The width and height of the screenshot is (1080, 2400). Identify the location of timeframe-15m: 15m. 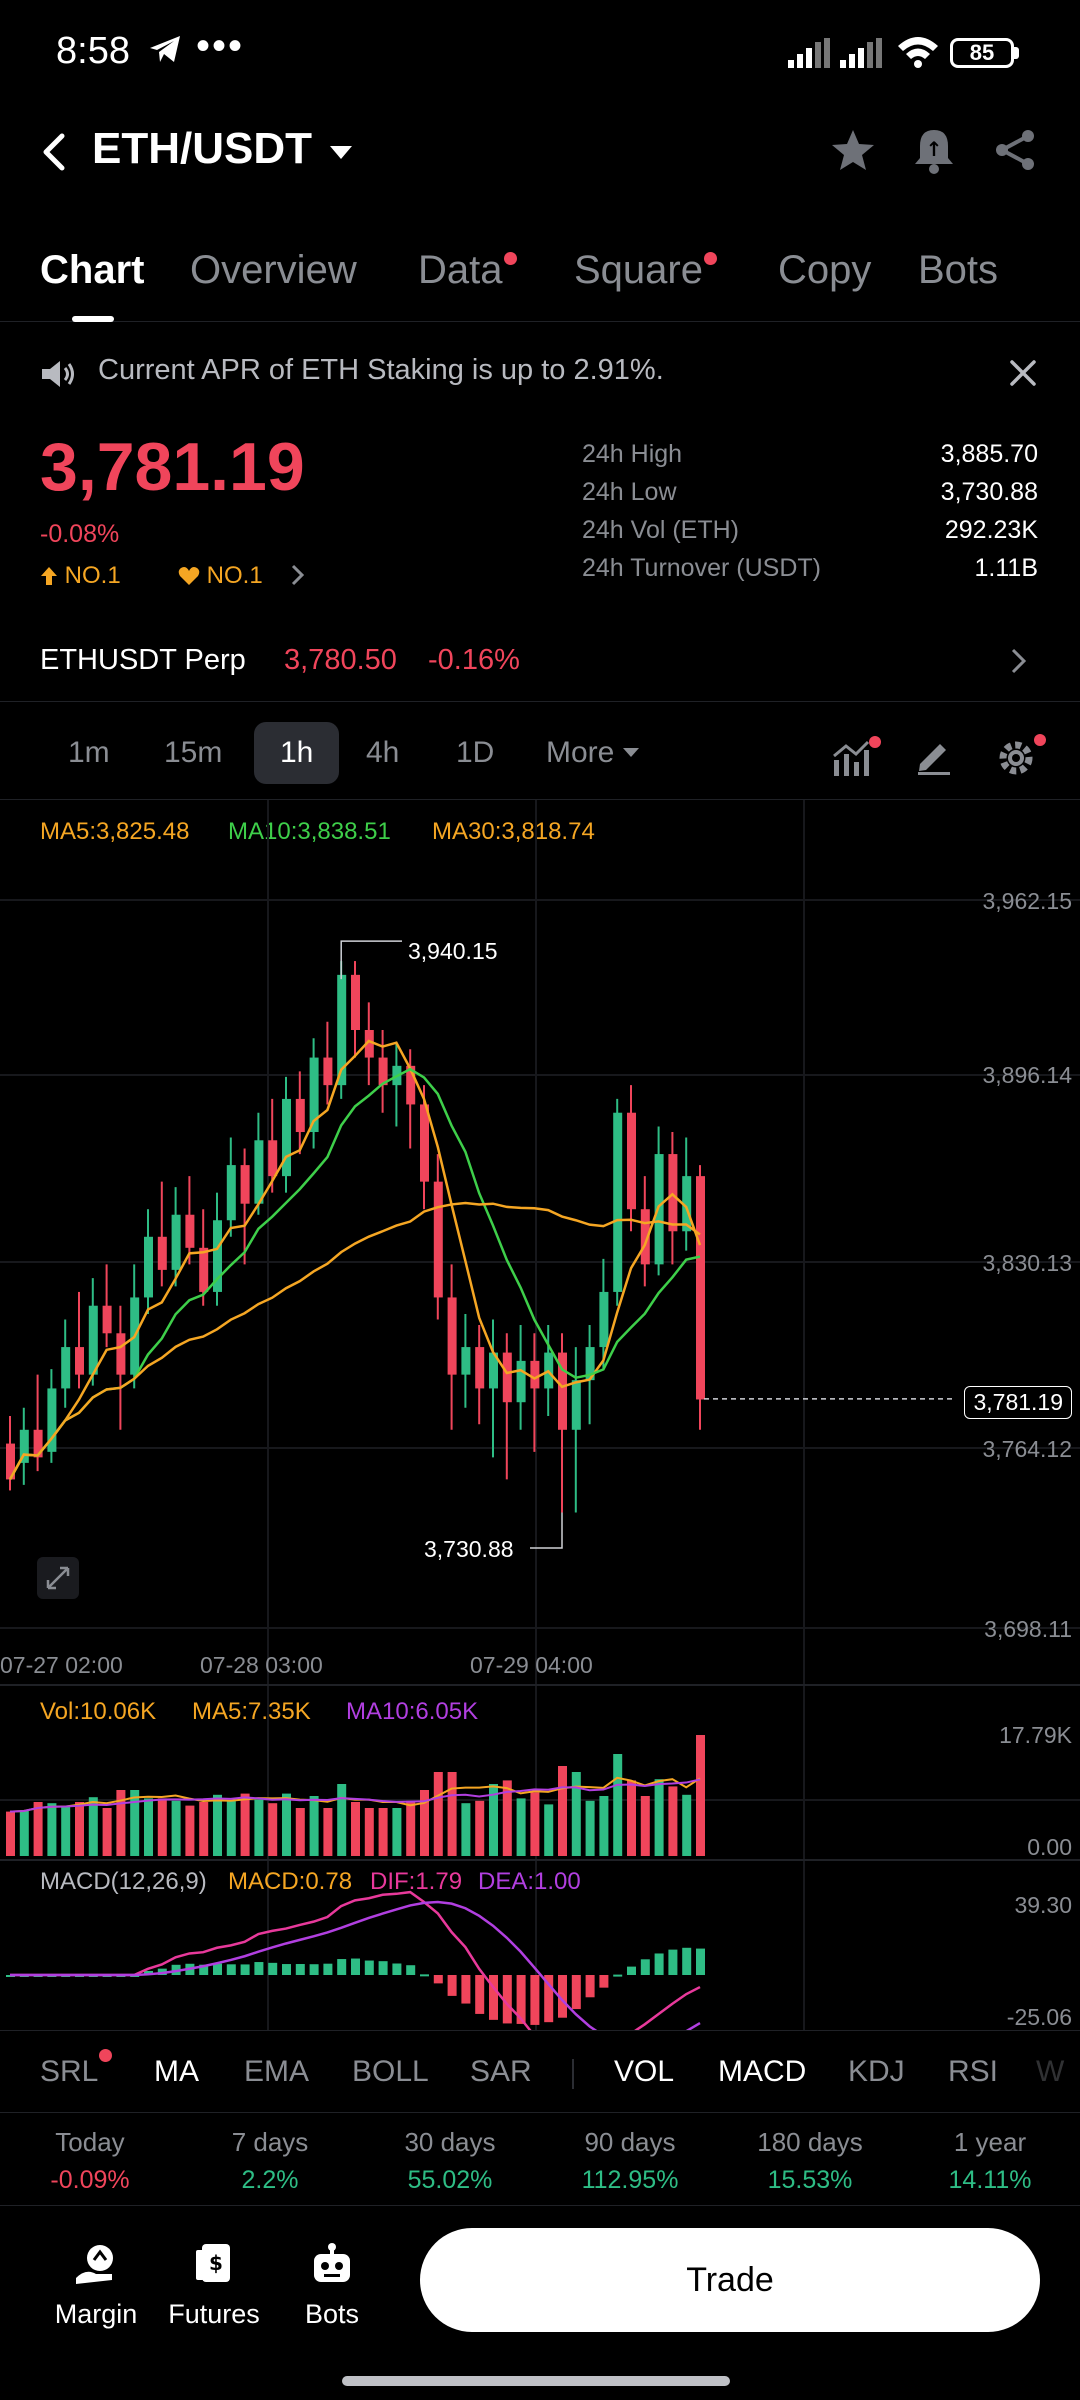
(193, 753).